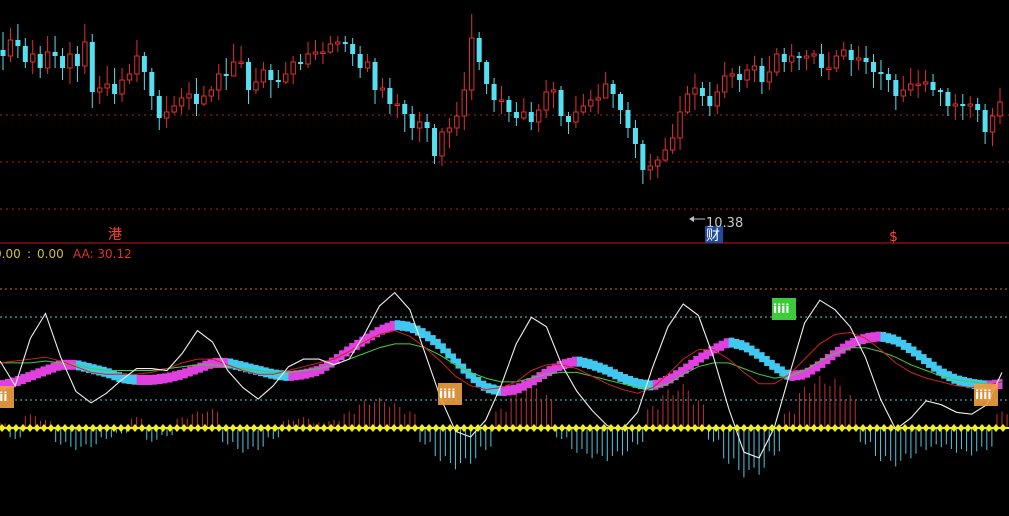  Describe the element at coordinates (115, 235) in the screenshot. I see `event-marker-hk: 港` at that location.